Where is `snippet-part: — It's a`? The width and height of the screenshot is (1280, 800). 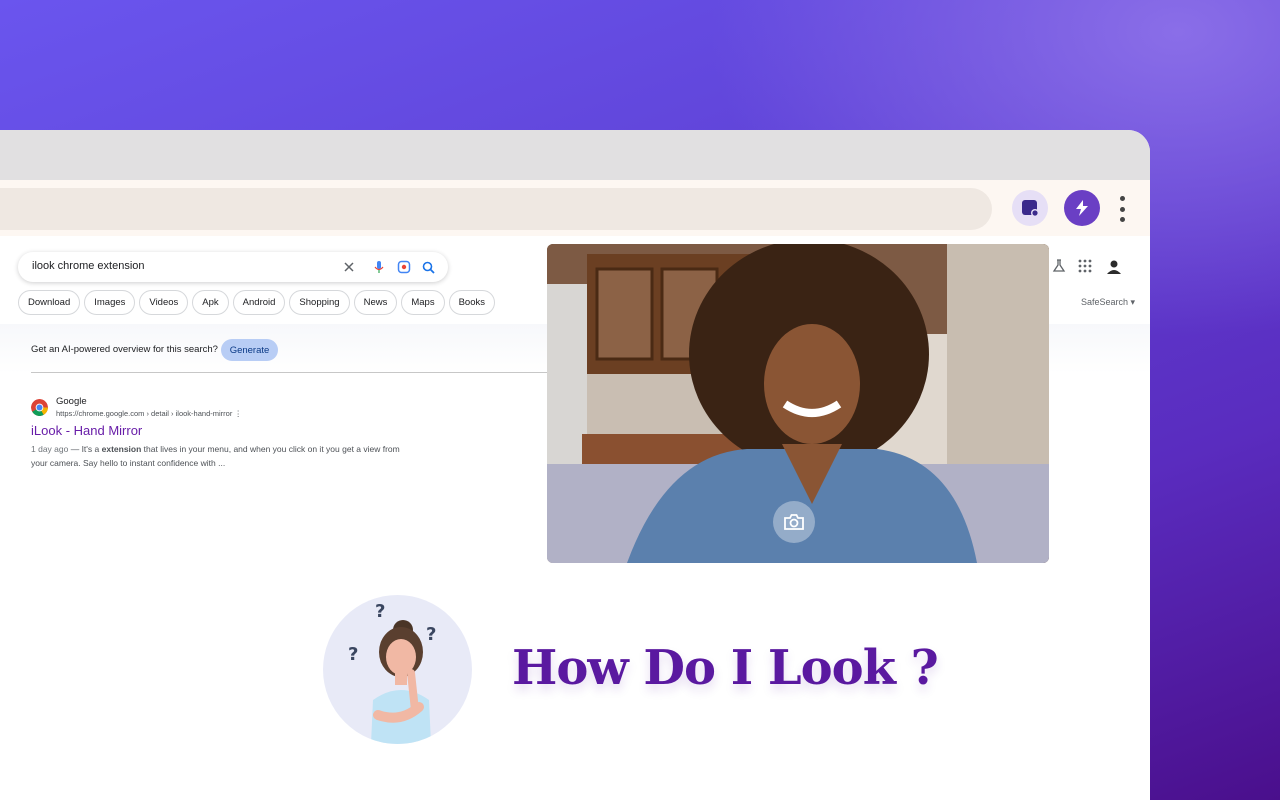
snippet-part: — It's a is located at coordinates (85, 449).